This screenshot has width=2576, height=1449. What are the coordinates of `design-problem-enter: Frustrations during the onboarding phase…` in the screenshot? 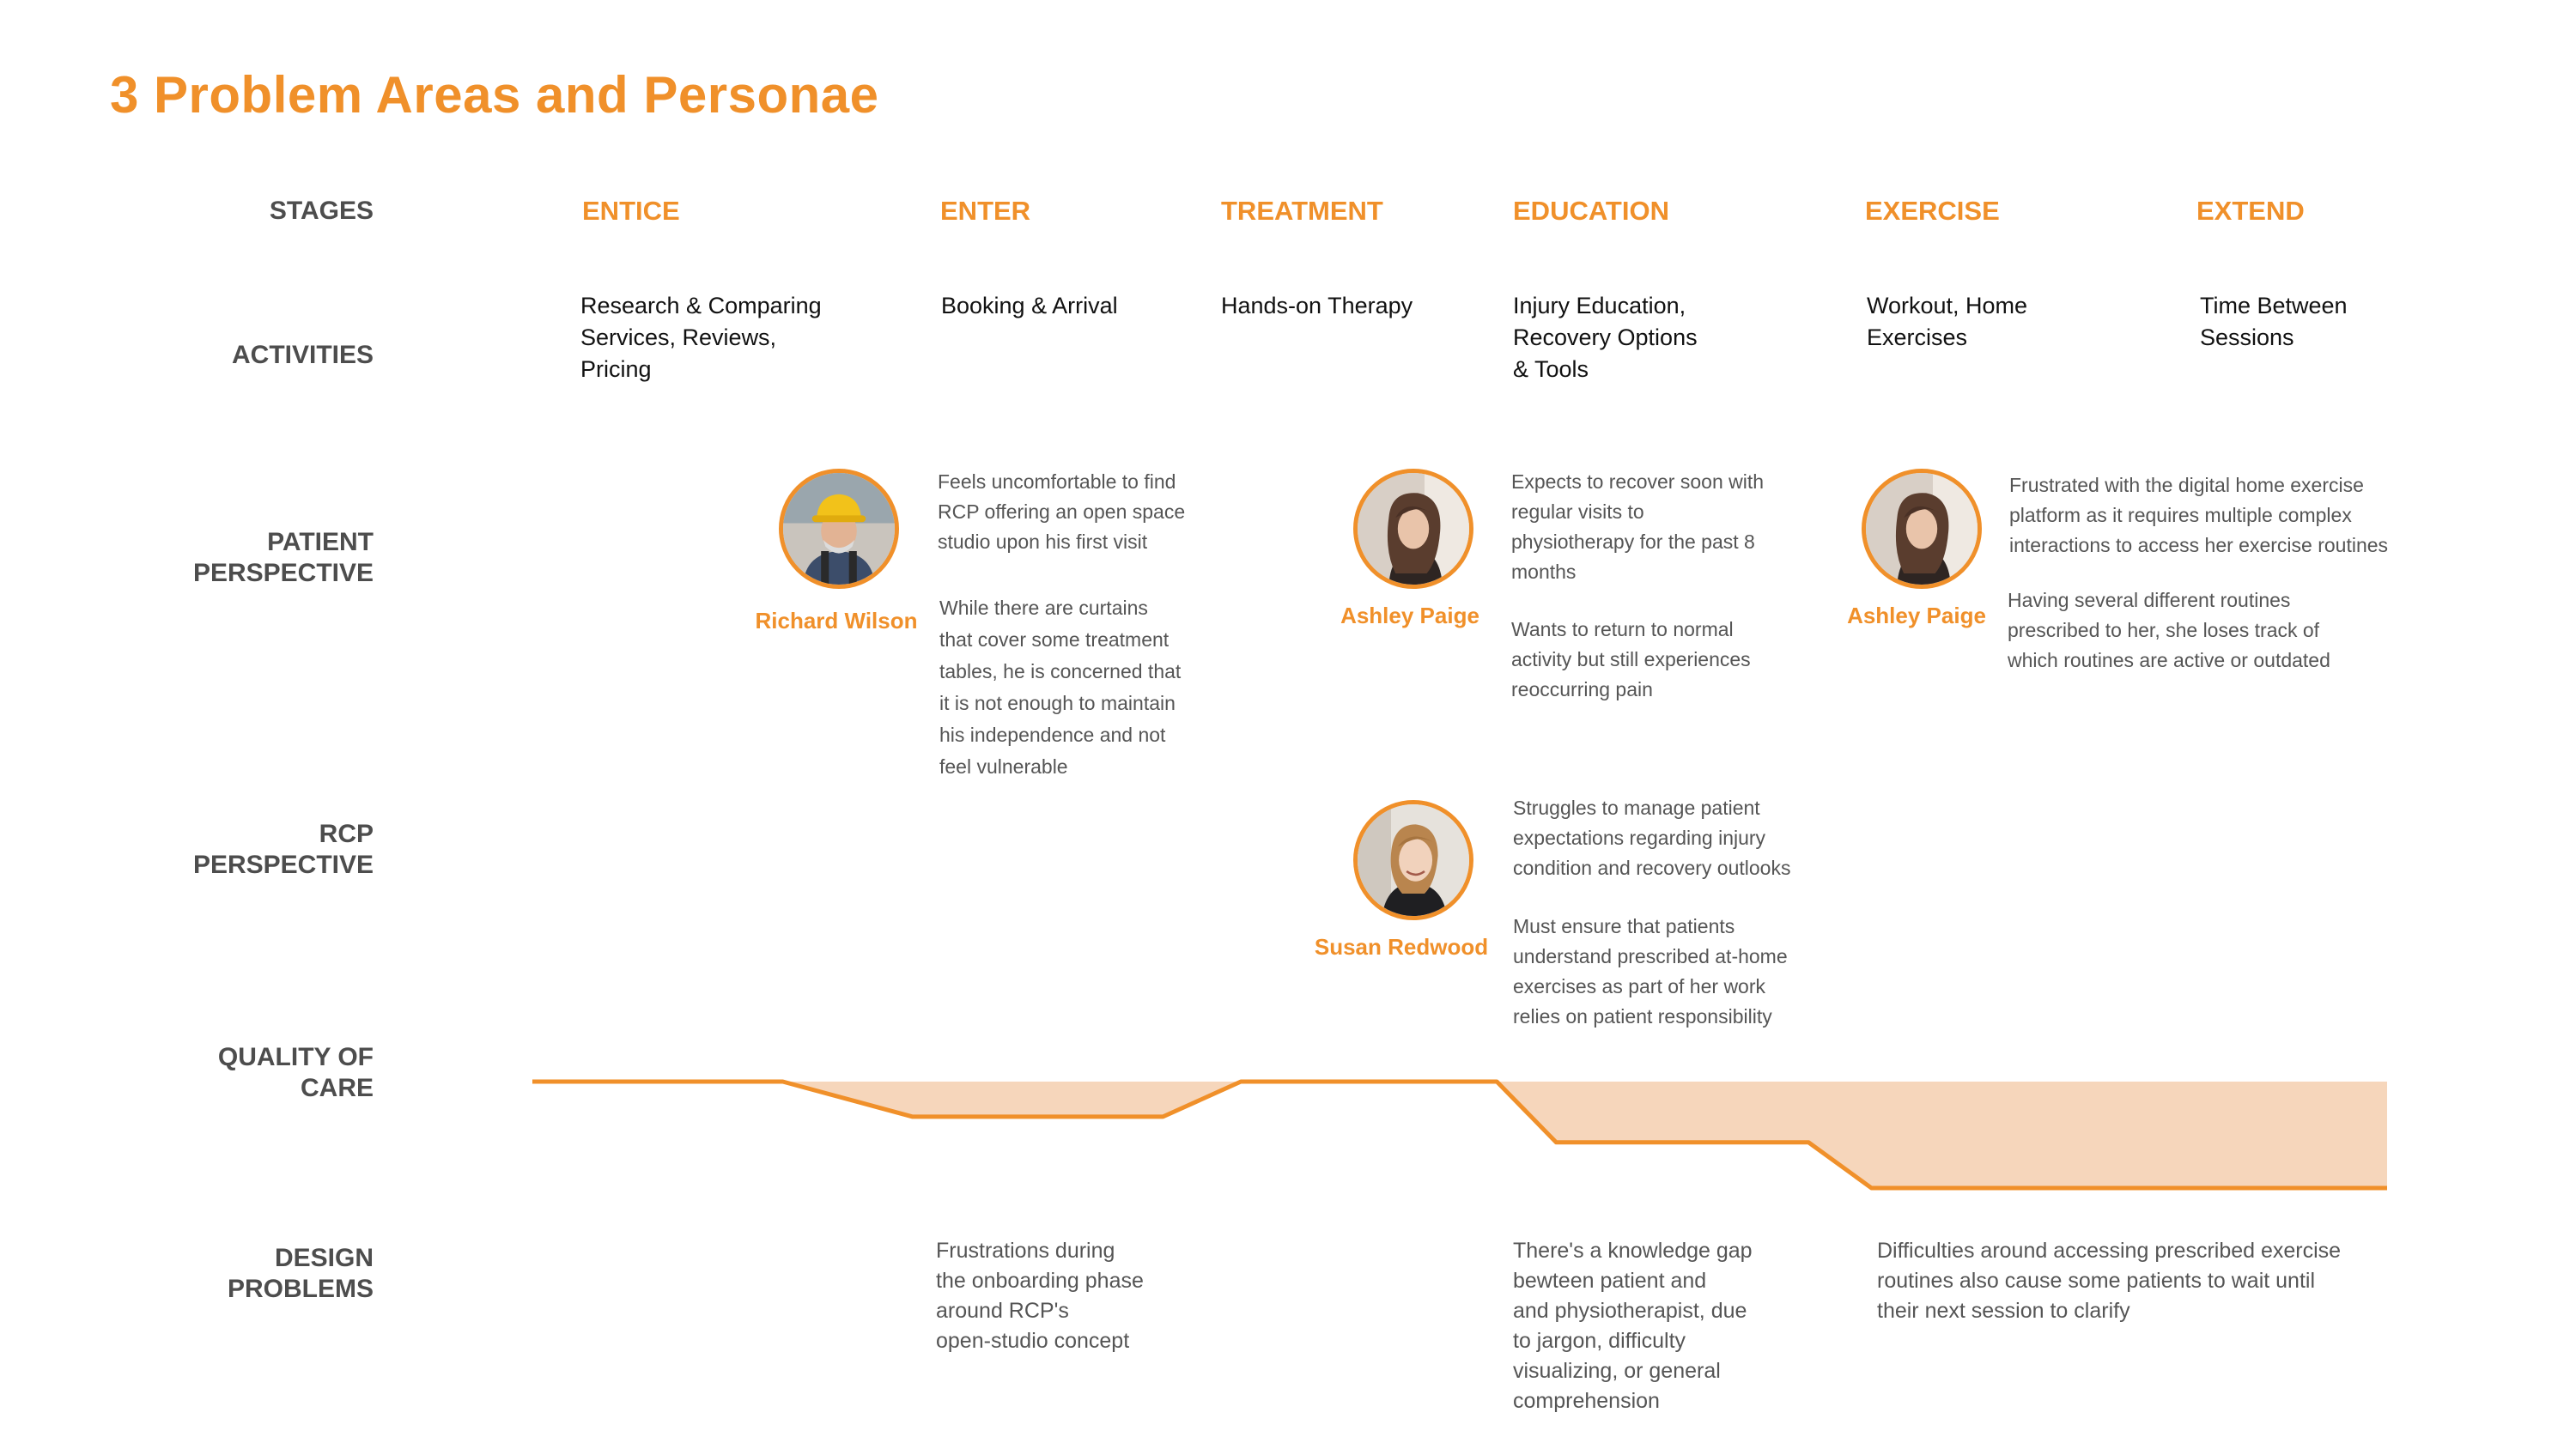 It's located at (1040, 1296).